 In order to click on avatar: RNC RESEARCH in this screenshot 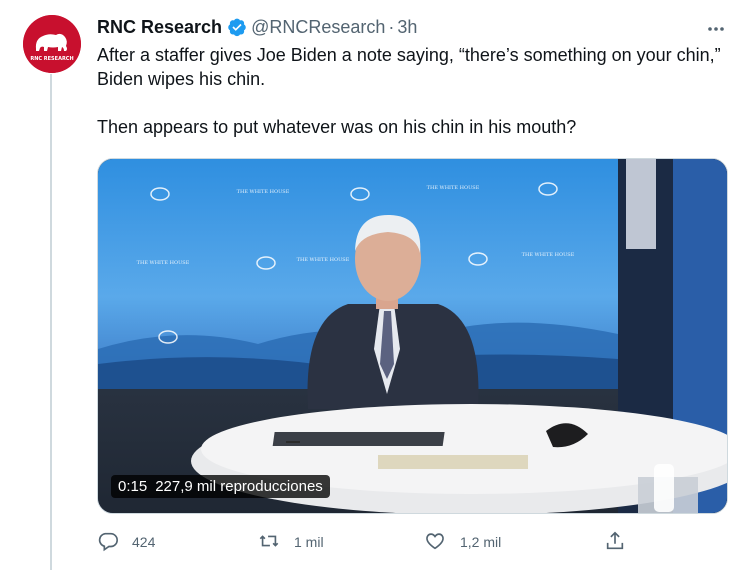, I will do `click(52, 44)`.